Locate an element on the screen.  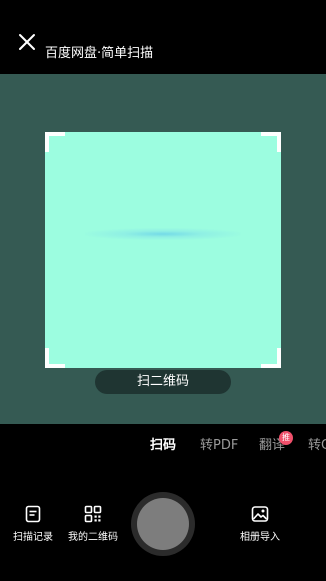
qrcode-icon is located at coordinates (93, 514).